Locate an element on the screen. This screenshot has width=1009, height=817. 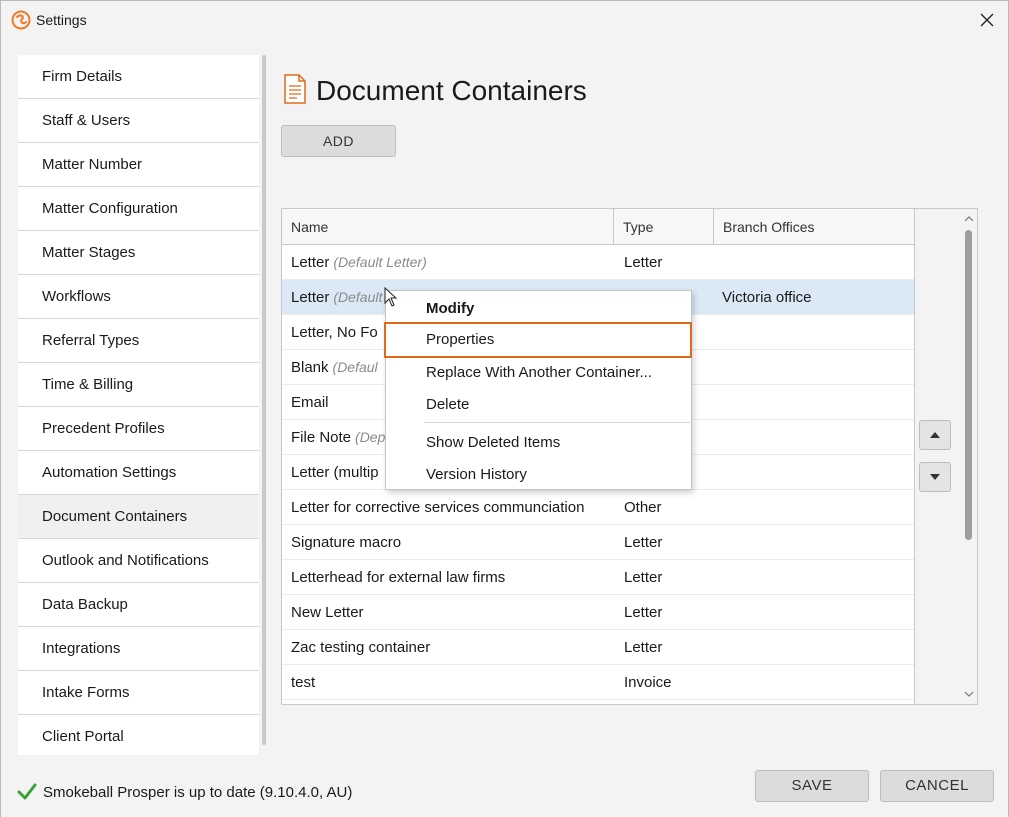
triangle-down-icon is located at coordinates (935, 477).